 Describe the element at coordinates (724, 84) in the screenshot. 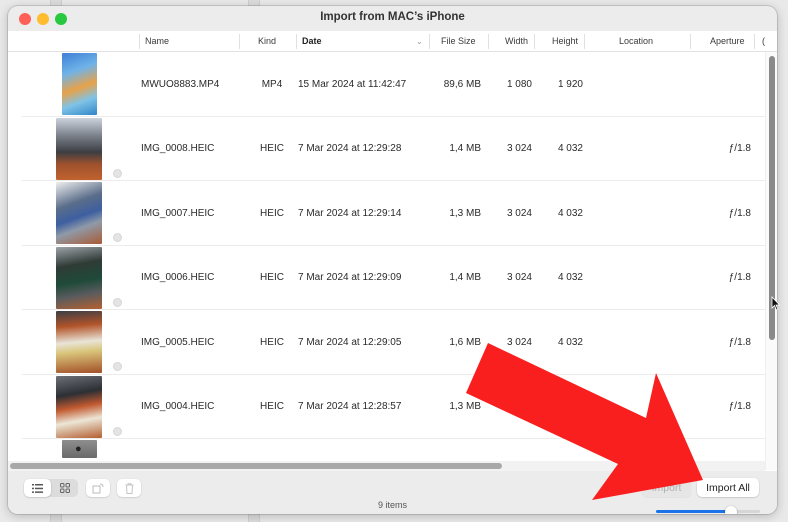

I see `cell-aperture` at that location.